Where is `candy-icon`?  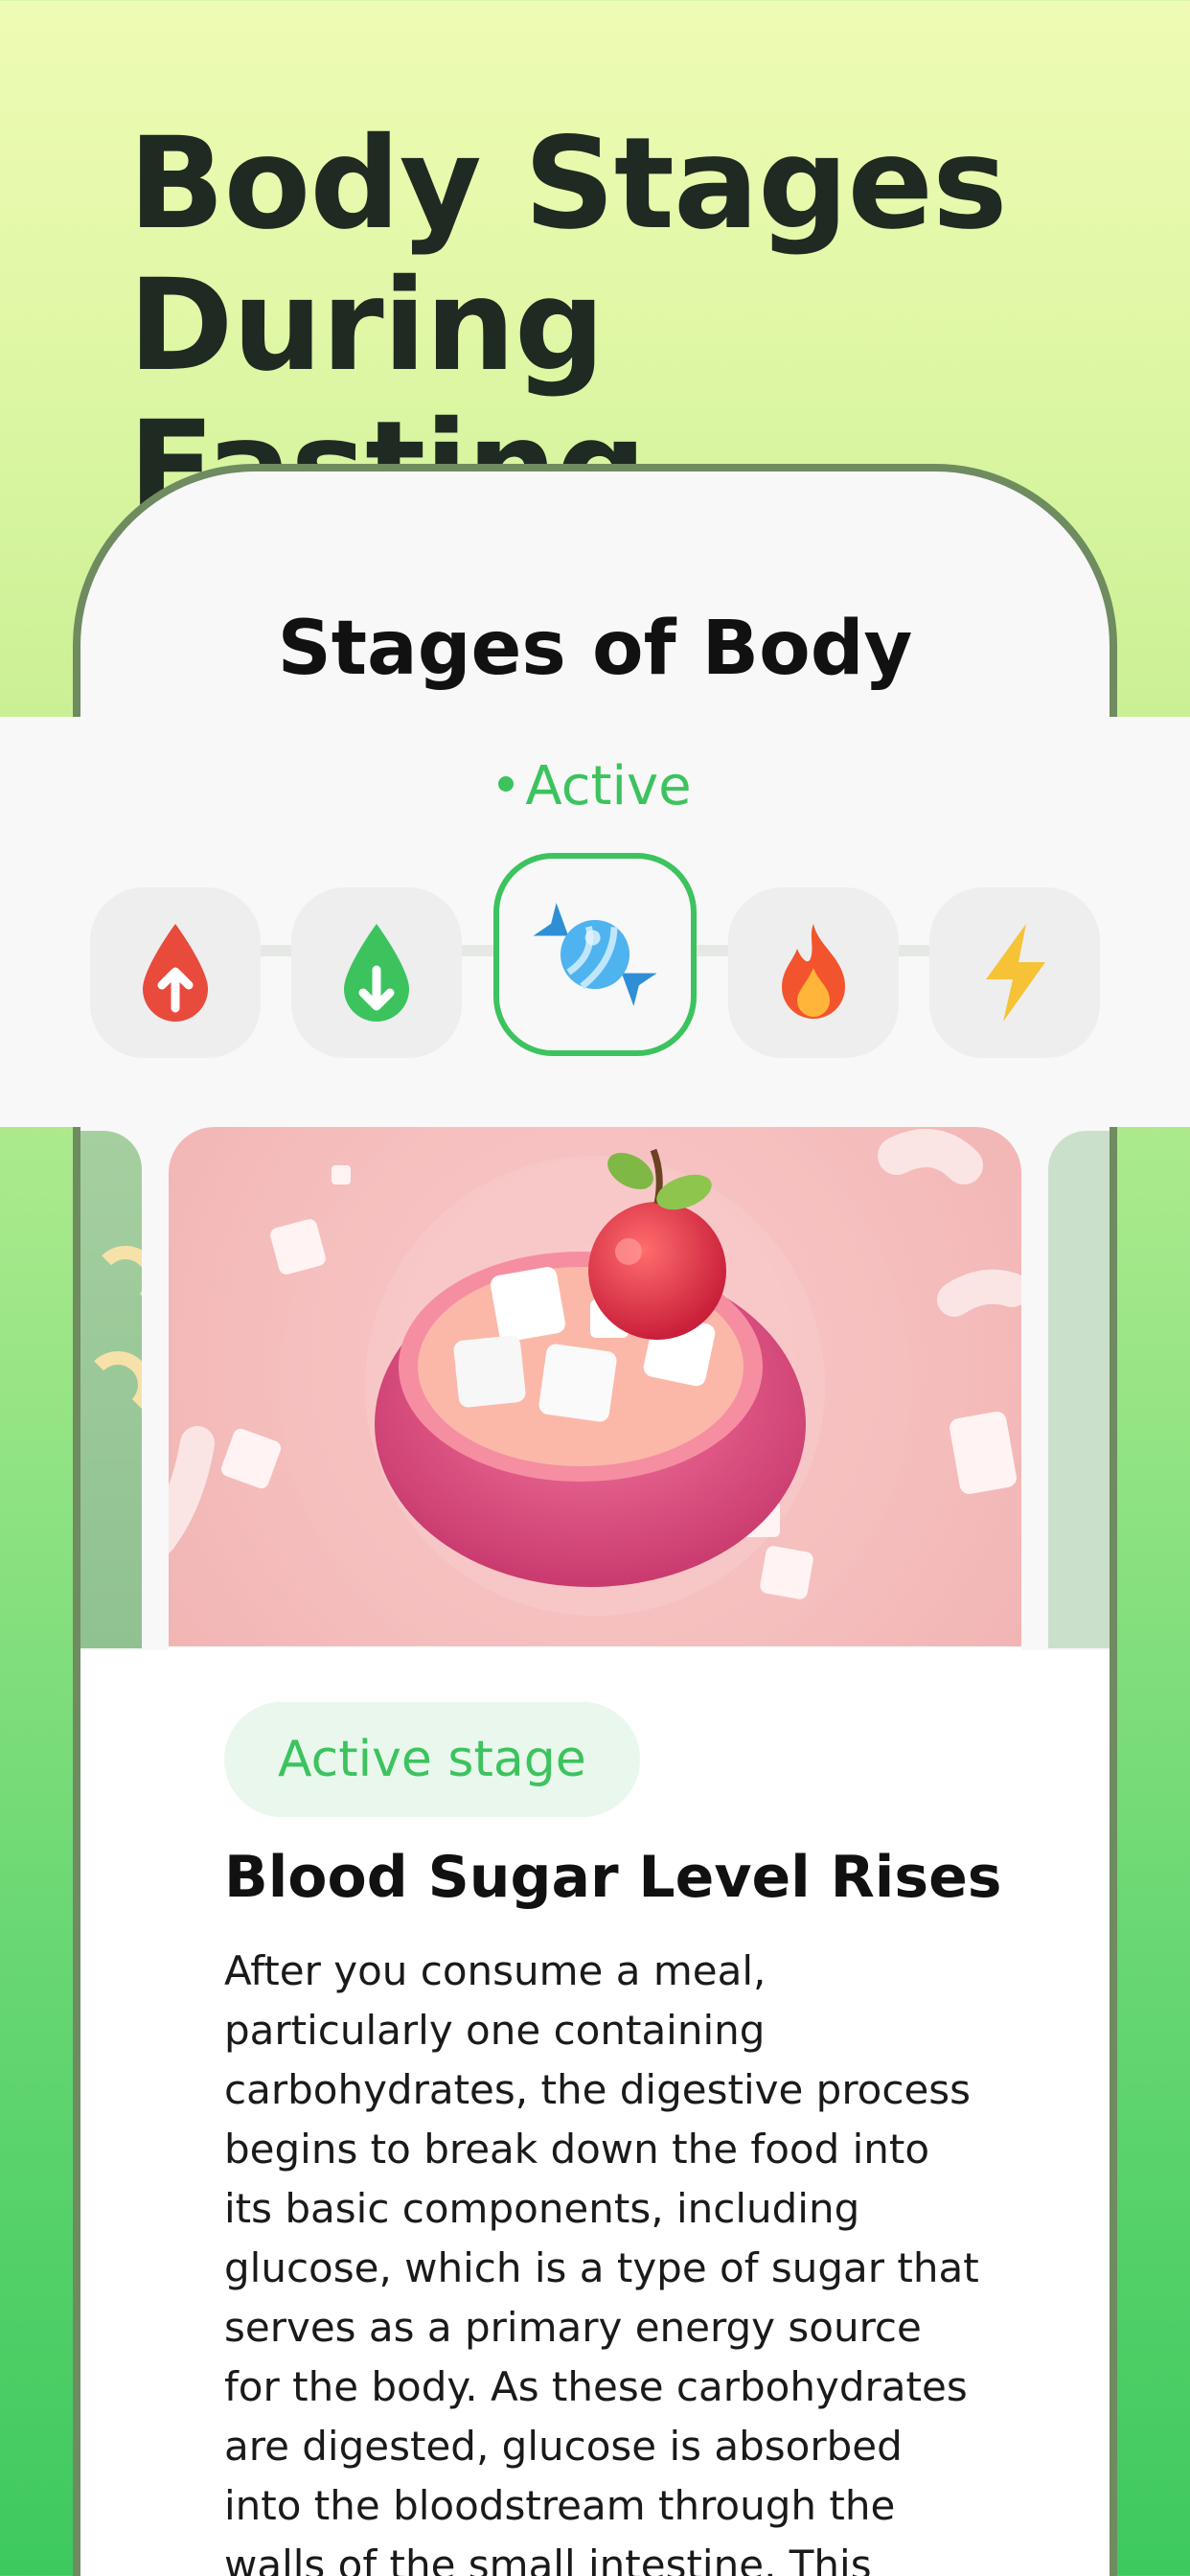 candy-icon is located at coordinates (595, 954).